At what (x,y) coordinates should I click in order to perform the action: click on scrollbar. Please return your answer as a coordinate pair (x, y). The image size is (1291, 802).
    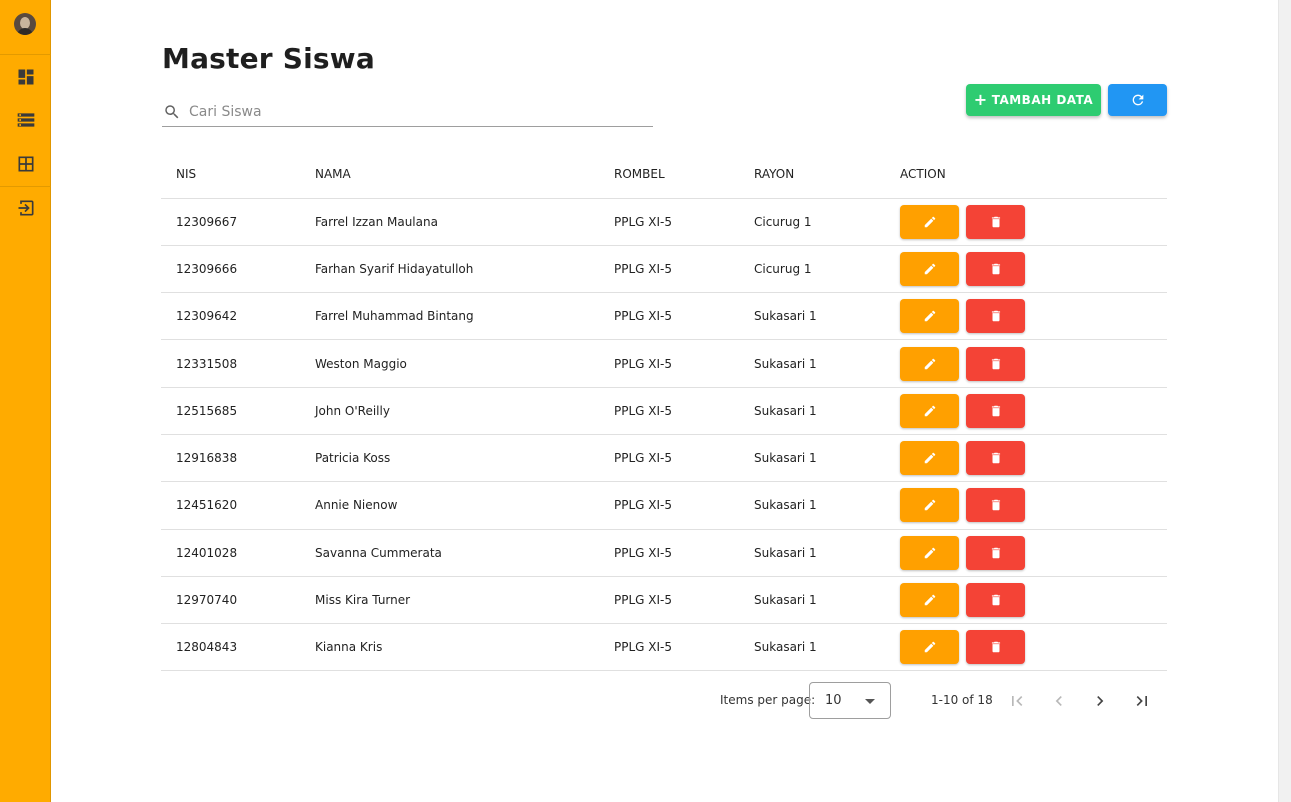
    Looking at the image, I should click on (1284, 401).